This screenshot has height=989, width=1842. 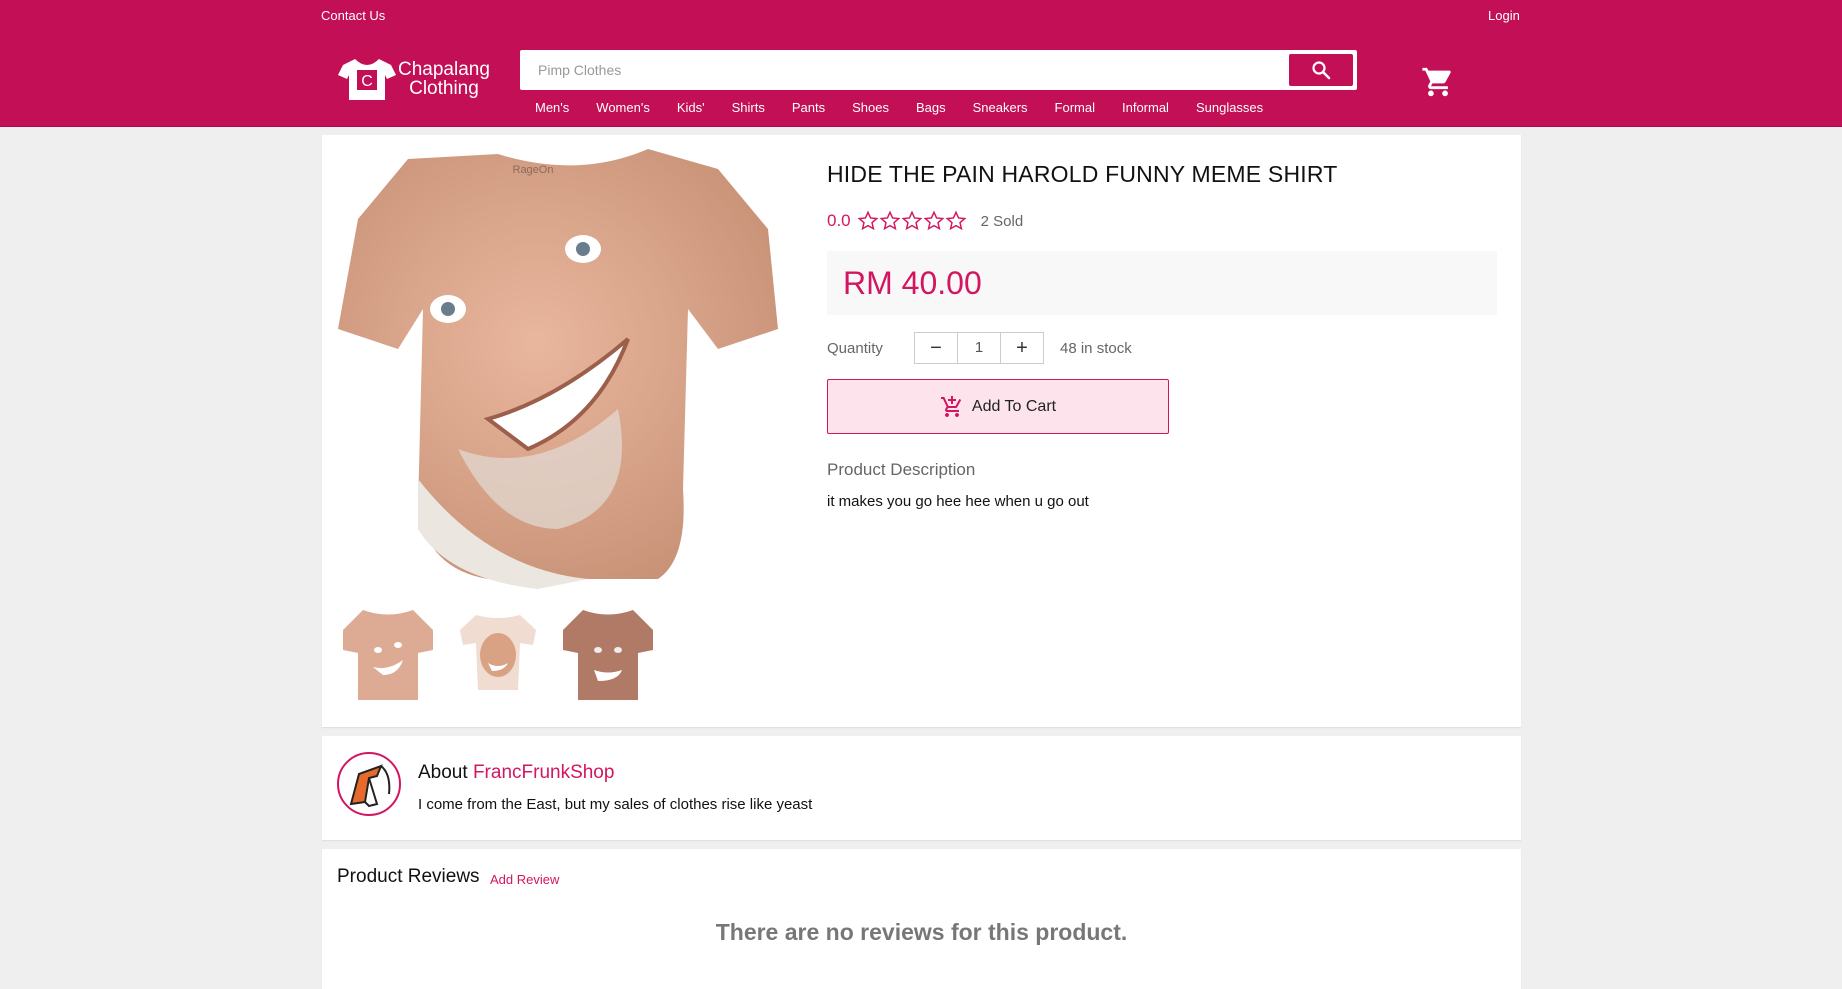 I want to click on nav-mens: Men's, so click(x=552, y=107).